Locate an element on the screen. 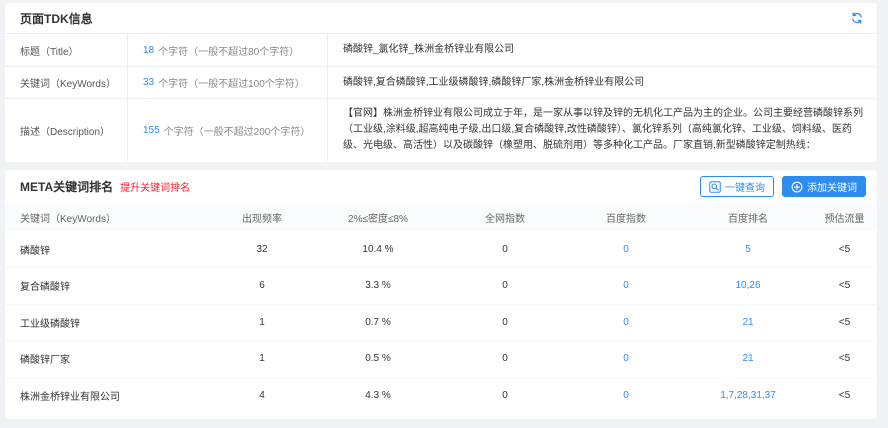 The width and height of the screenshot is (888, 428). col-header-frequency: 出现频率 is located at coordinates (262, 217).